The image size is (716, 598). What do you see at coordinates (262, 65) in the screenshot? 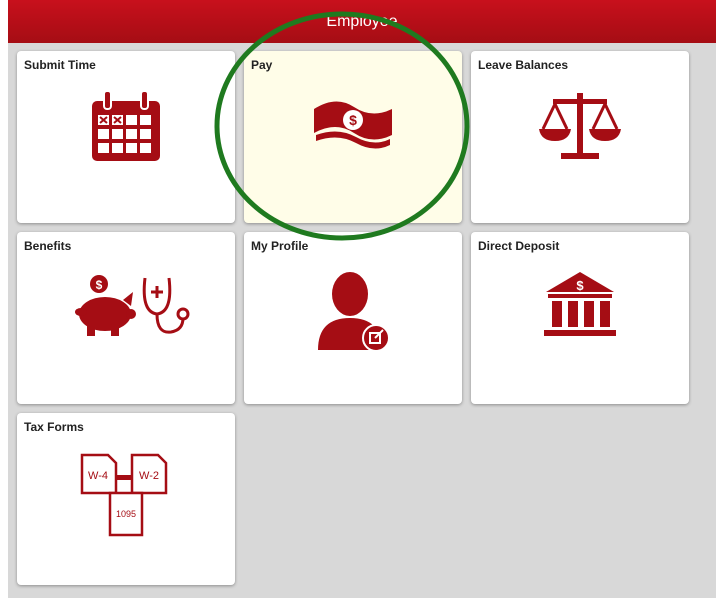
I see `tile-title: Pay` at bounding box center [262, 65].